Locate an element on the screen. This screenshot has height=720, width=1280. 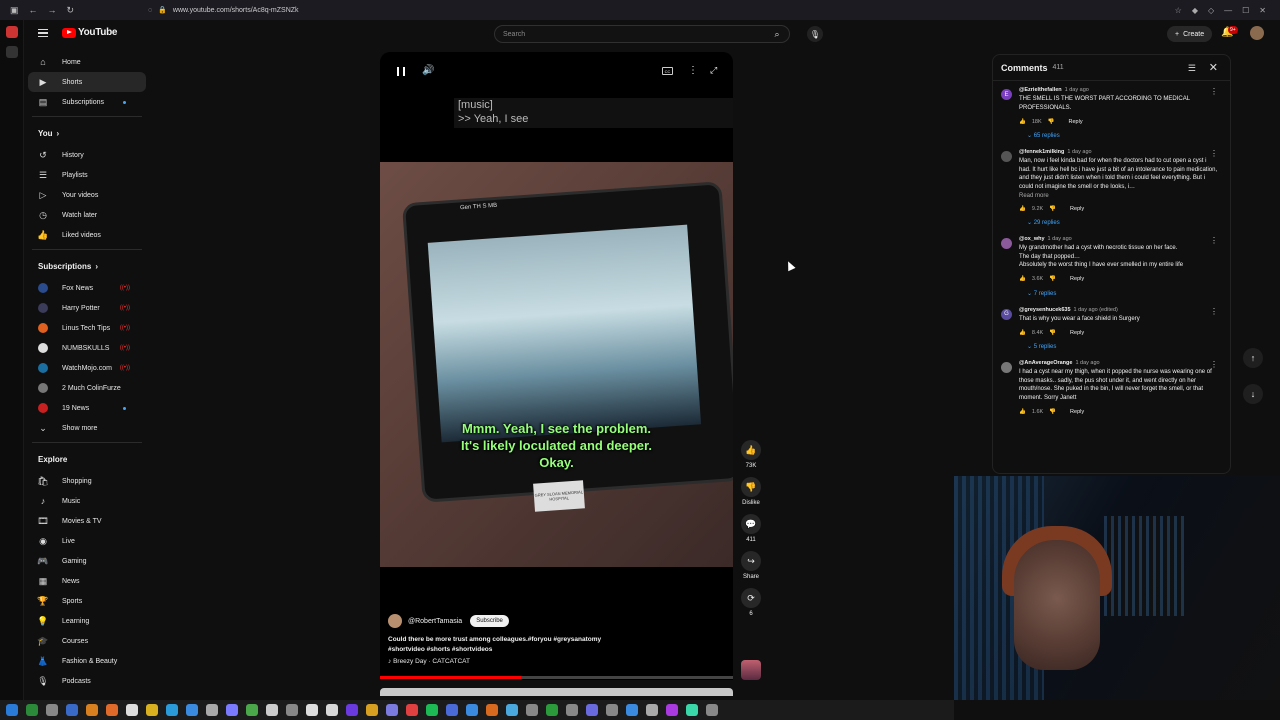
add-icon is located at coordinates (12, 52).